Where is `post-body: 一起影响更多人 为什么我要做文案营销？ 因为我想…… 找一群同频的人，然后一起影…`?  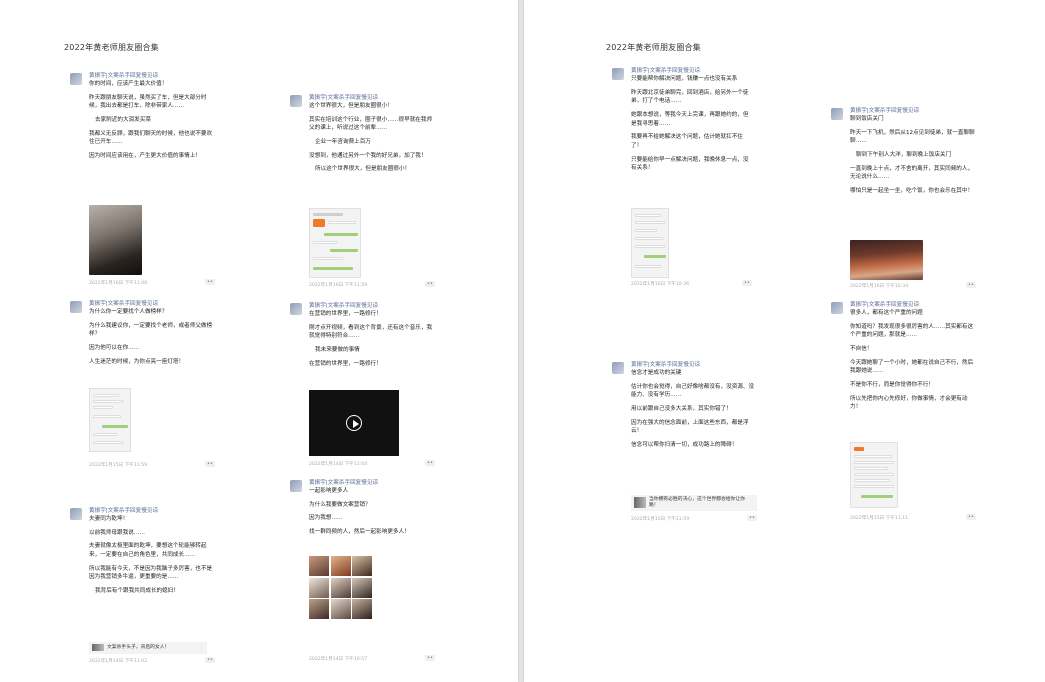
post-body: 一起影响更多人 为什么我要做文案营销？ 因为我想…… 找一群同频的人，然后一起影… is located at coordinates (372, 514).